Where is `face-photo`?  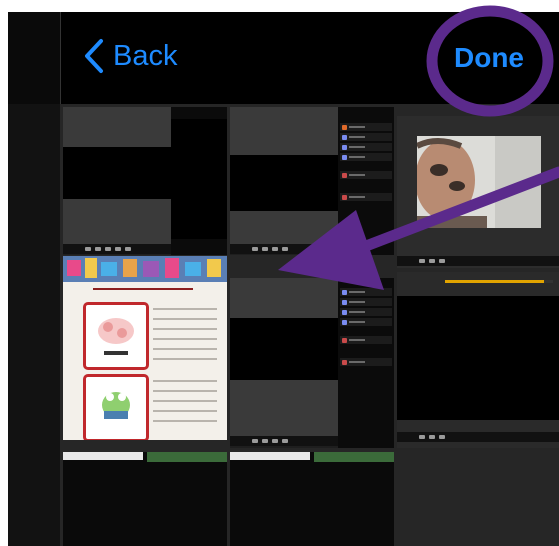
face-photo is located at coordinates (479, 182).